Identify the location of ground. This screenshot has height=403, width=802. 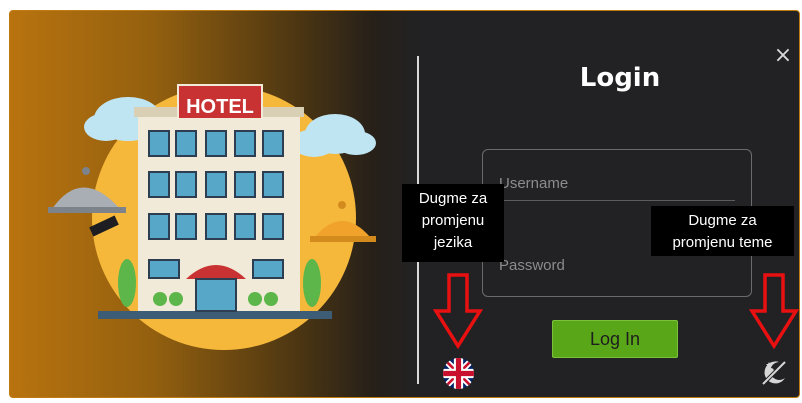
(215, 315).